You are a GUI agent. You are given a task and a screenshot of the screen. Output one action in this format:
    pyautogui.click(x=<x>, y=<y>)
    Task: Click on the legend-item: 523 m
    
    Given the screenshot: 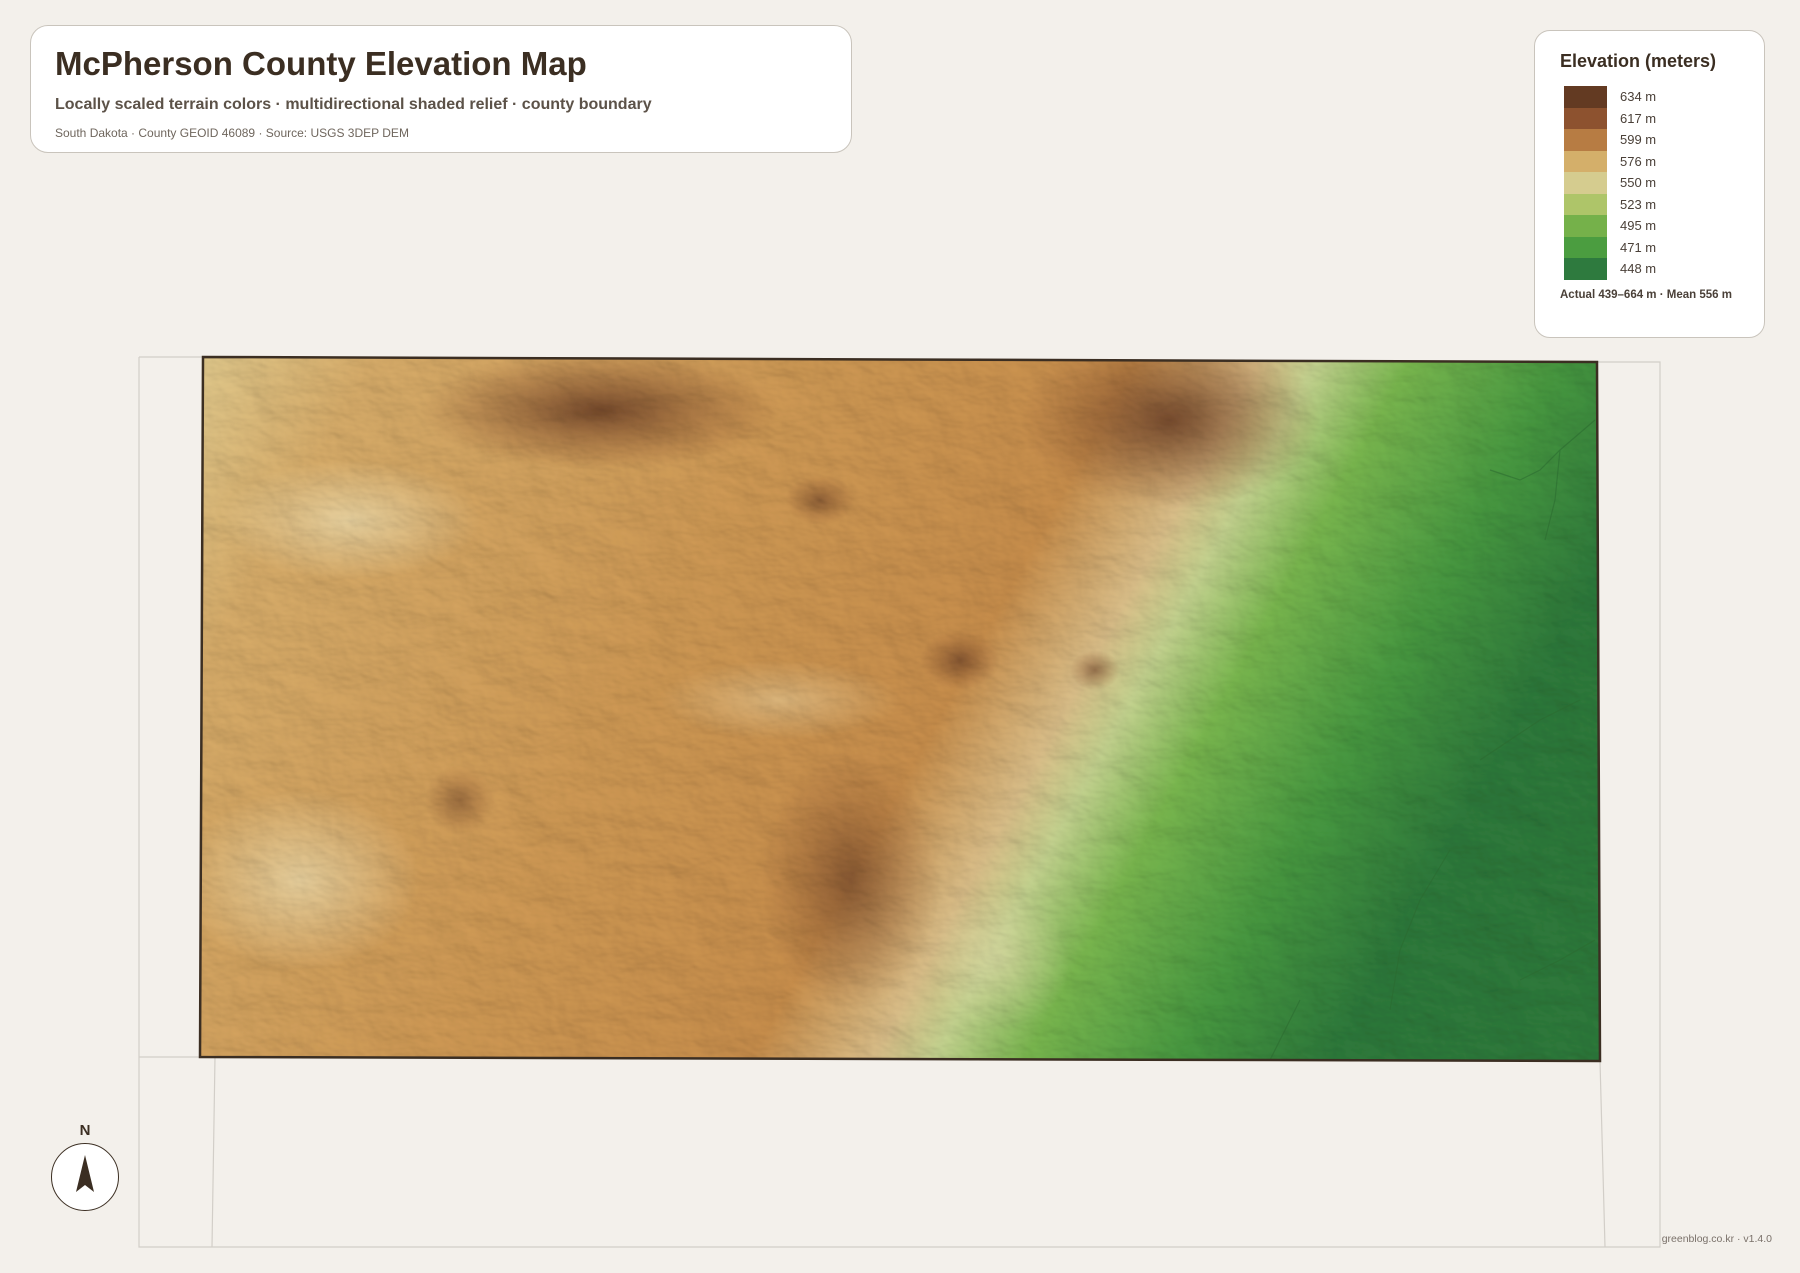 What is the action you would take?
    pyautogui.click(x=1649, y=204)
    